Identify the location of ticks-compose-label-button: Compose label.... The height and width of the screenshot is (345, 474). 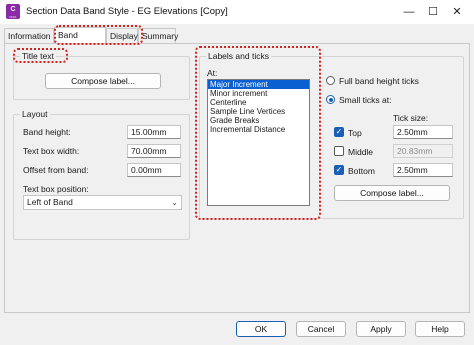
(392, 193).